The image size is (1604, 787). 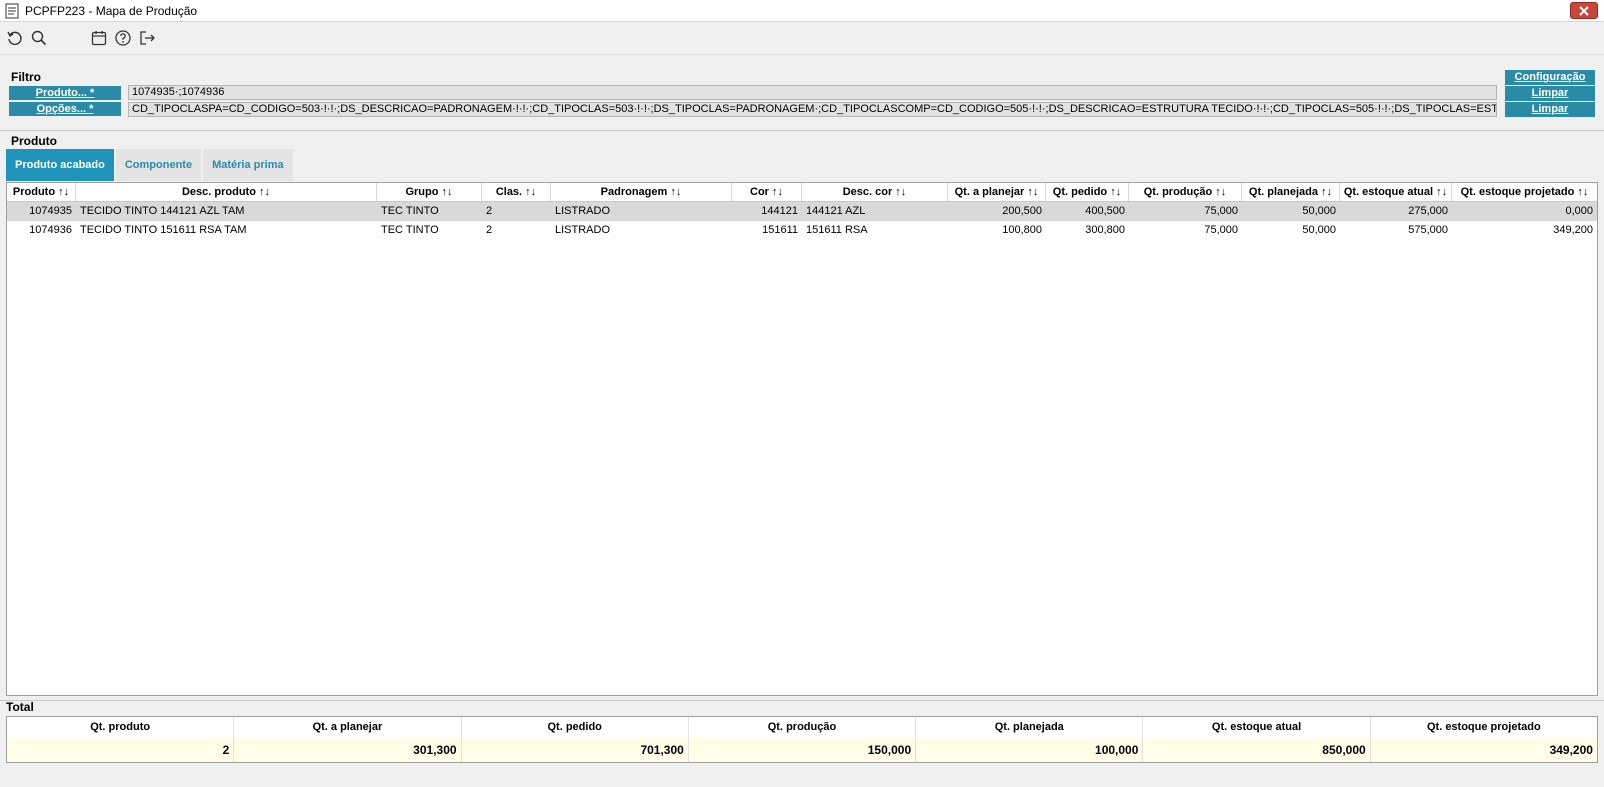 What do you see at coordinates (65, 109) in the screenshot?
I see `opcoes-filter-button: Opções... *` at bounding box center [65, 109].